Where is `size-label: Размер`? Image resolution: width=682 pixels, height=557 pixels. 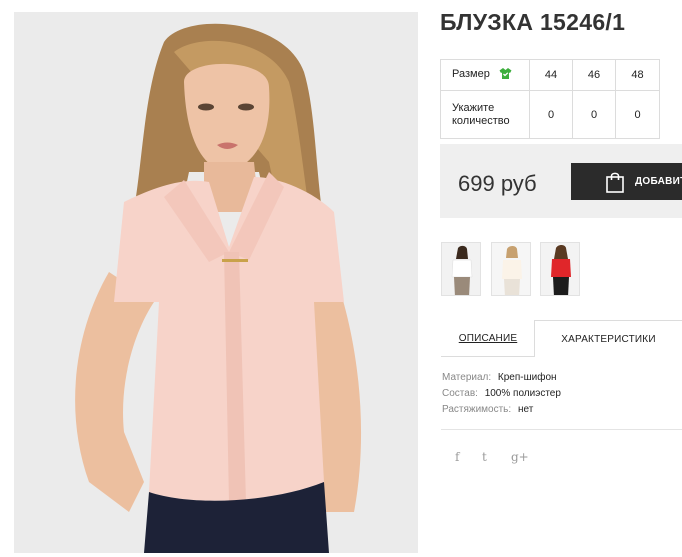 size-label: Размер is located at coordinates (471, 74).